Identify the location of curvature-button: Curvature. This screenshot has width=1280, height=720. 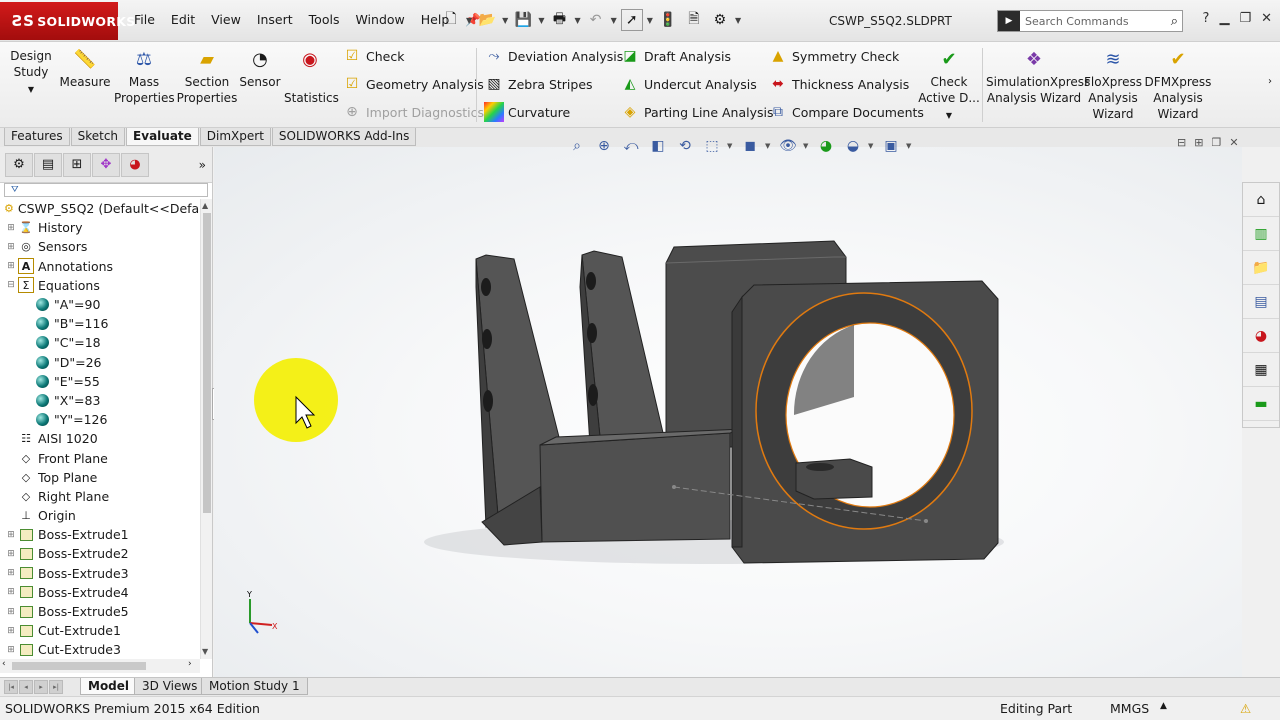
(527, 112).